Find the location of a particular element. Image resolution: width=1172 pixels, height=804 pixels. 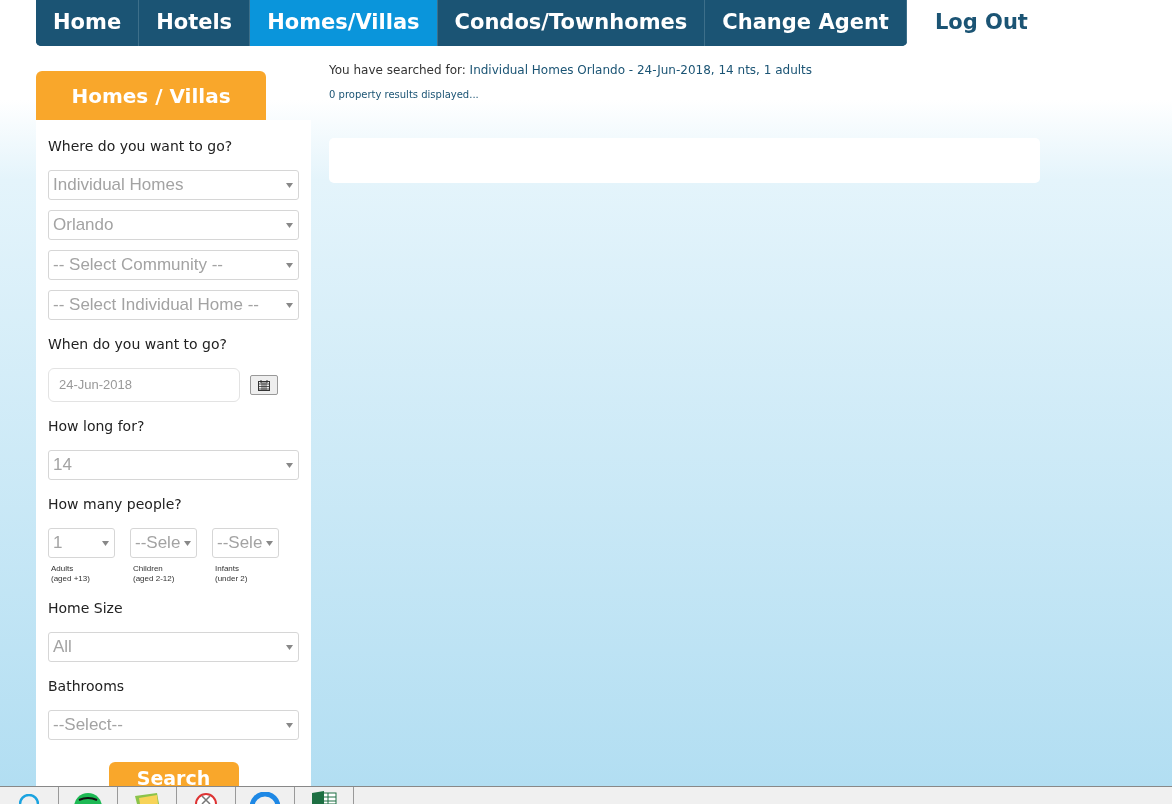

nav-tab: Home is located at coordinates (88, 23).